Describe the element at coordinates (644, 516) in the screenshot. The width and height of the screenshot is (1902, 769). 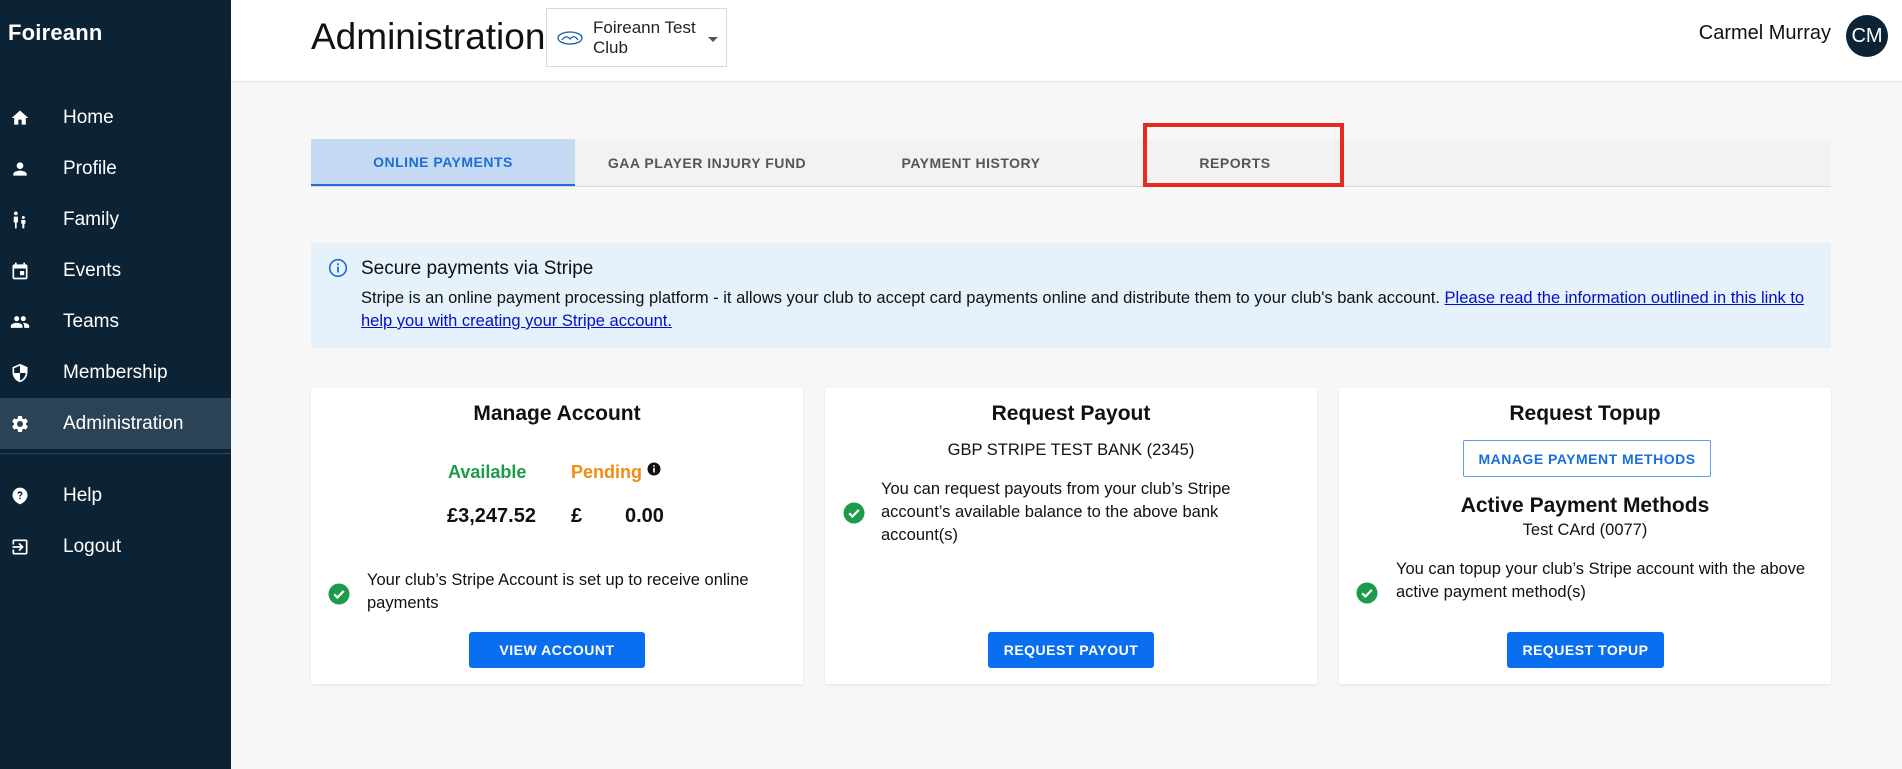
I see `pending-amount: 0.00` at that location.